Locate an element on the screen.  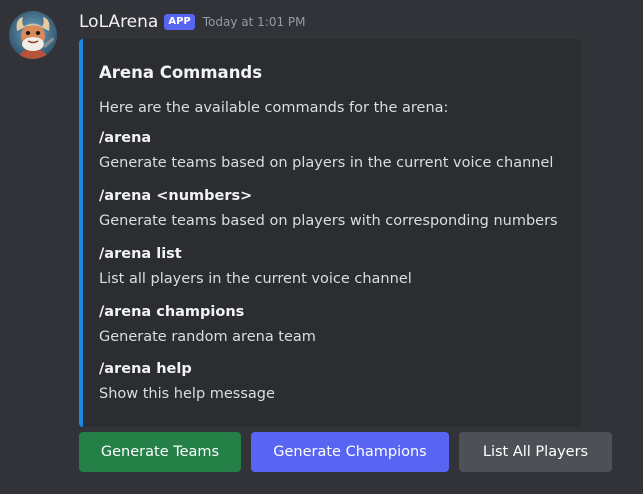
avatar is located at coordinates (33, 35).